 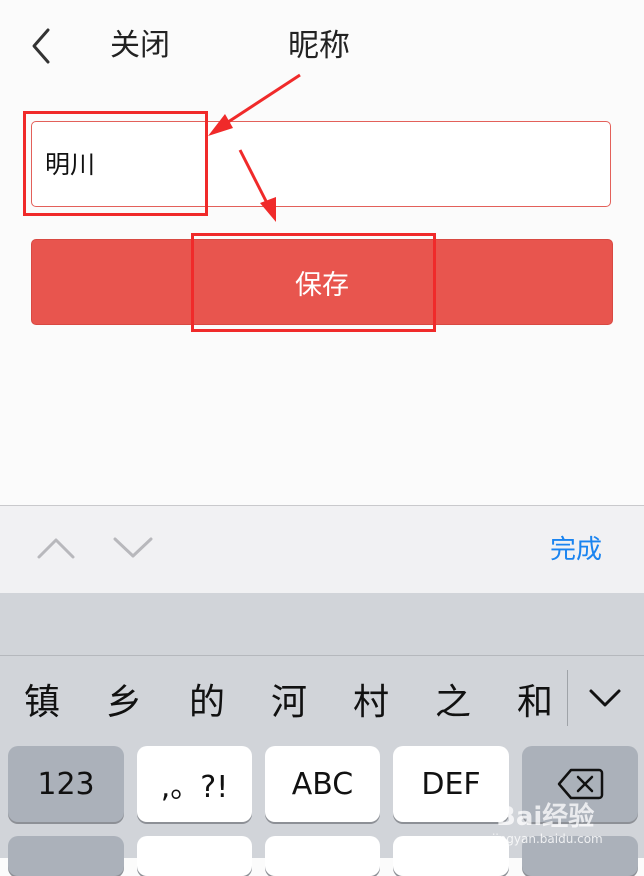 I want to click on candidate-word: 村, so click(x=371, y=703).